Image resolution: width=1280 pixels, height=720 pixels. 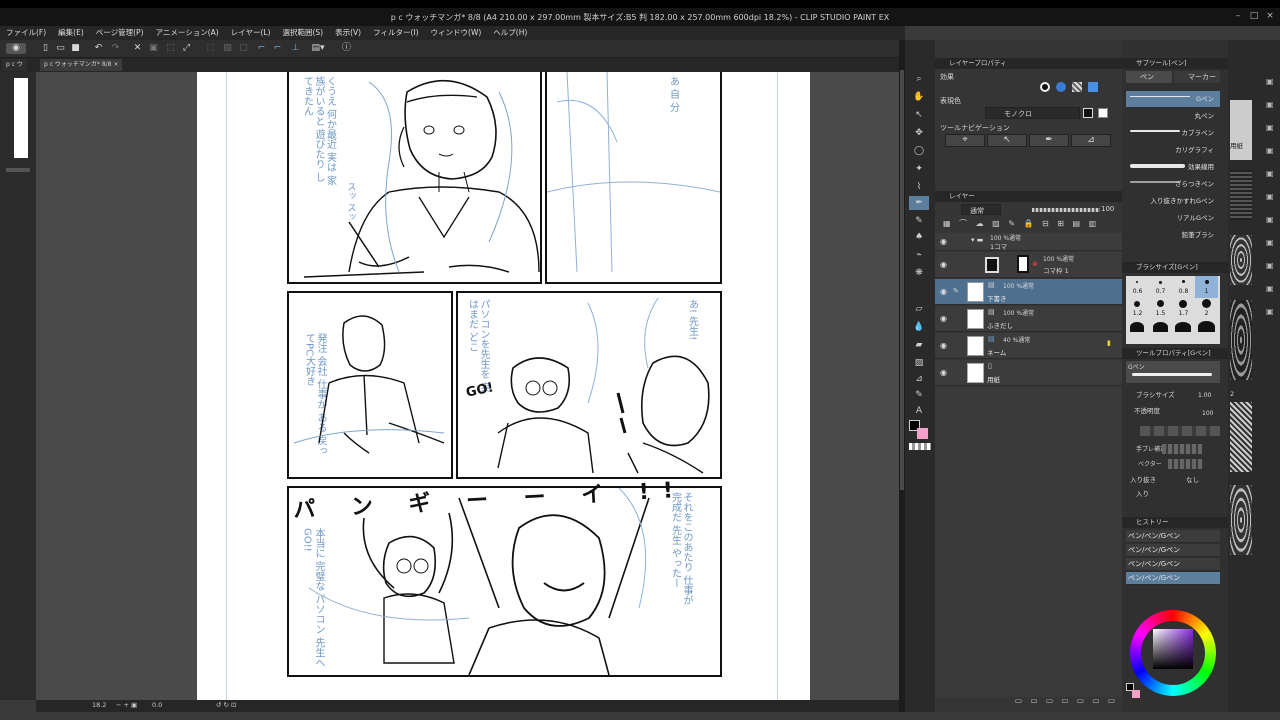 What do you see at coordinates (1175, 267) in the screenshot?
I see `brush-size-tab: ブラシサイズ[Gペン]` at bounding box center [1175, 267].